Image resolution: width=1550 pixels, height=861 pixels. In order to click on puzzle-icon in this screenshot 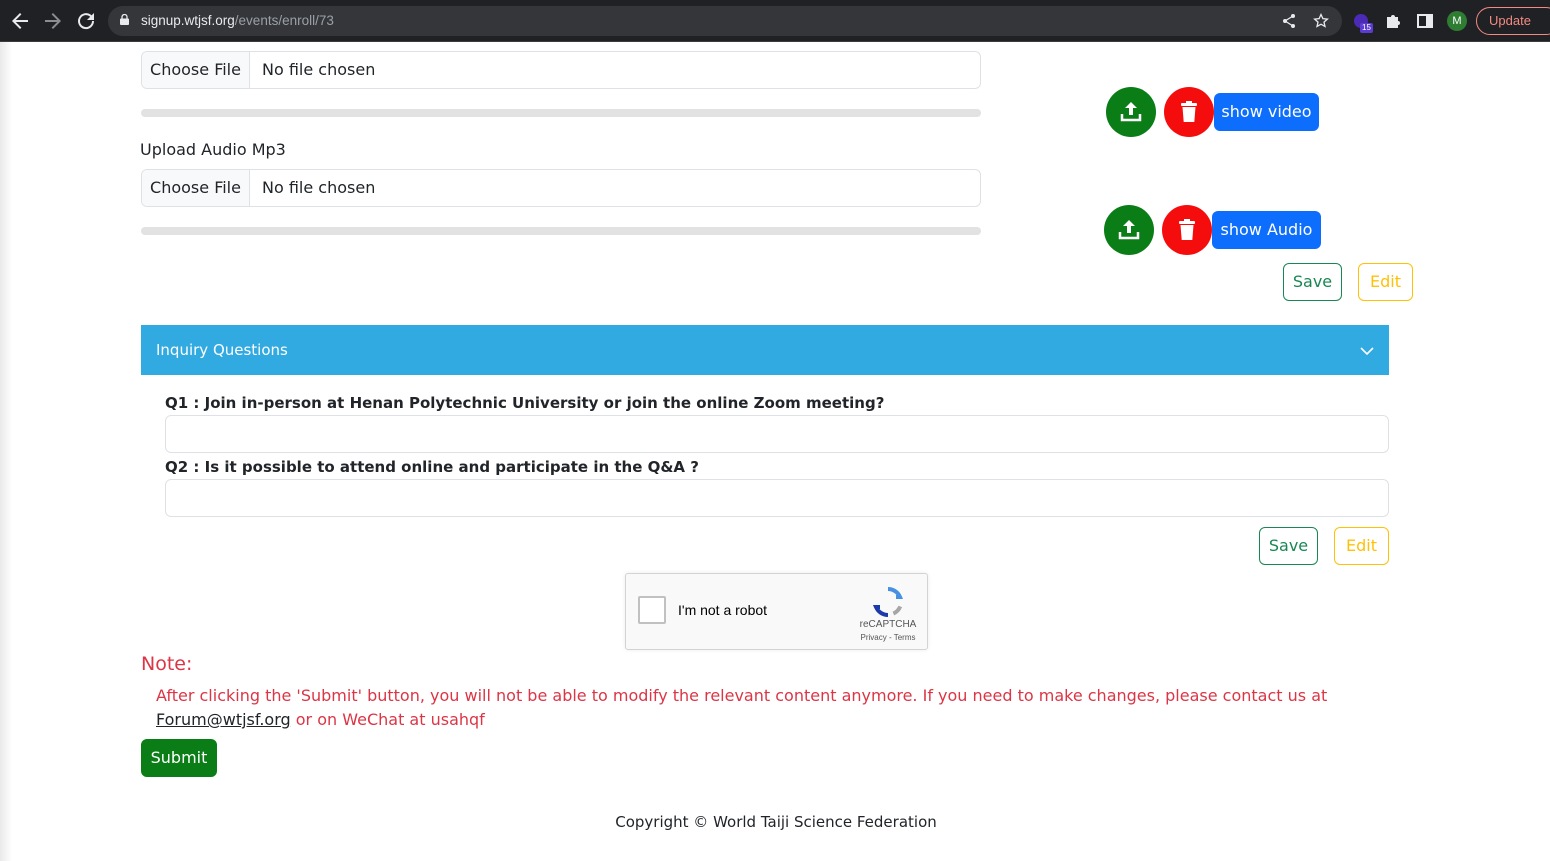, I will do `click(1393, 21)`.